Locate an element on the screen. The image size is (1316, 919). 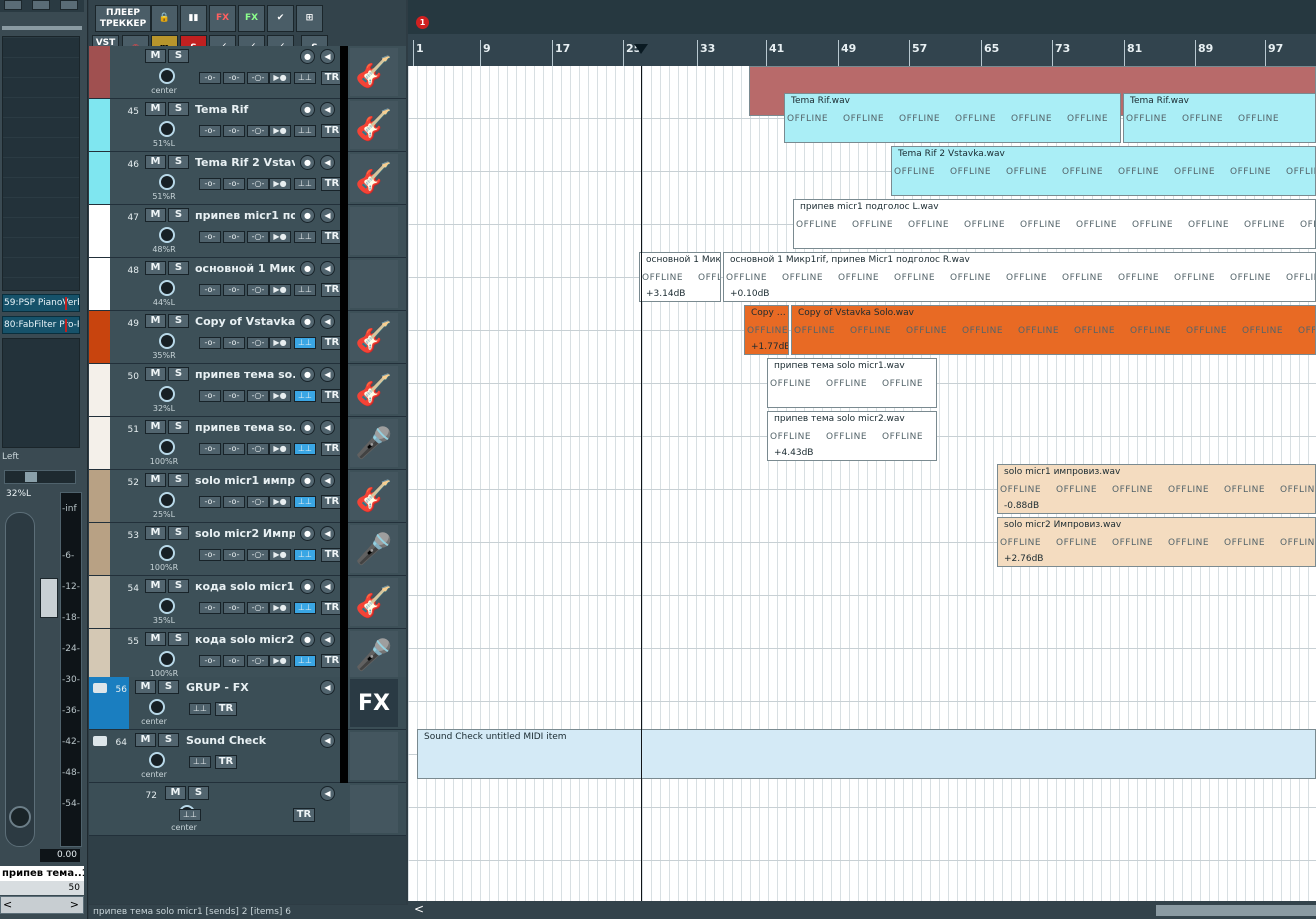
folder-row: 72 M Scenter ⊥⊥ TR ◀ is located at coordinates (247, 809).